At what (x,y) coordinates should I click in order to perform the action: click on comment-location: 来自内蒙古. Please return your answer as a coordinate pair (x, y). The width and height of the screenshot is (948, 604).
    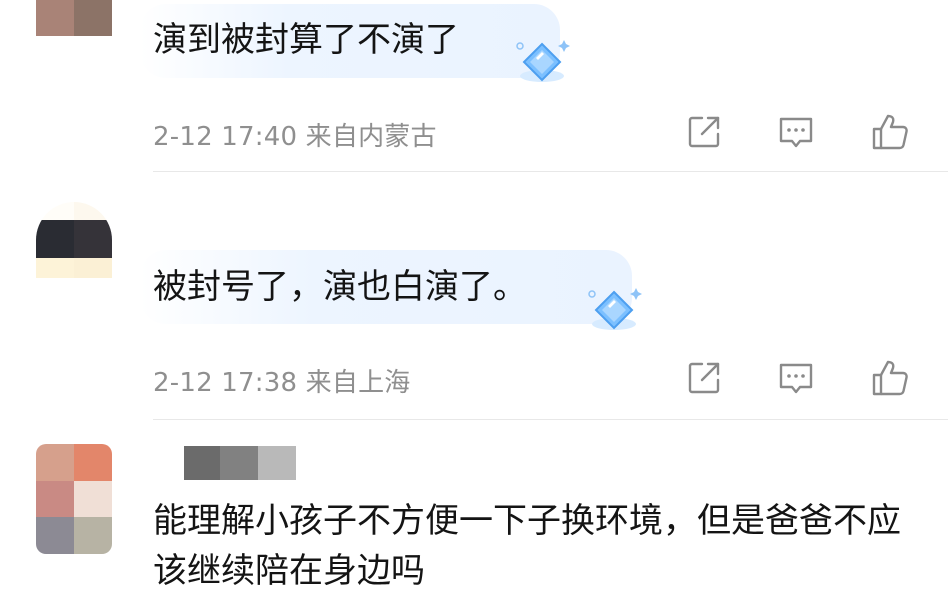
    Looking at the image, I should click on (371, 137).